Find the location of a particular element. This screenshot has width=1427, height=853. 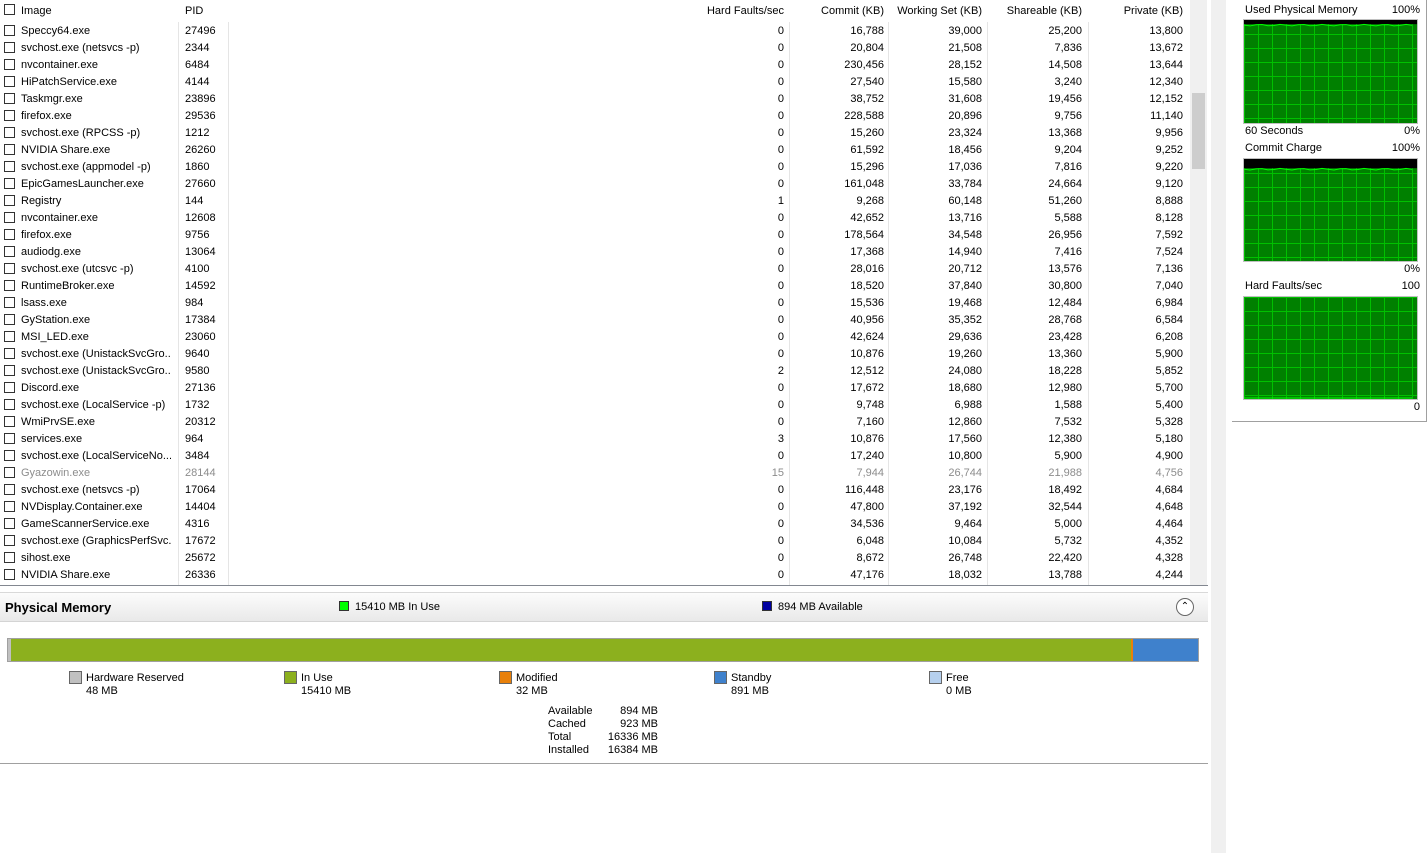

working-set-value: 39,000 is located at coordinates (965, 31).